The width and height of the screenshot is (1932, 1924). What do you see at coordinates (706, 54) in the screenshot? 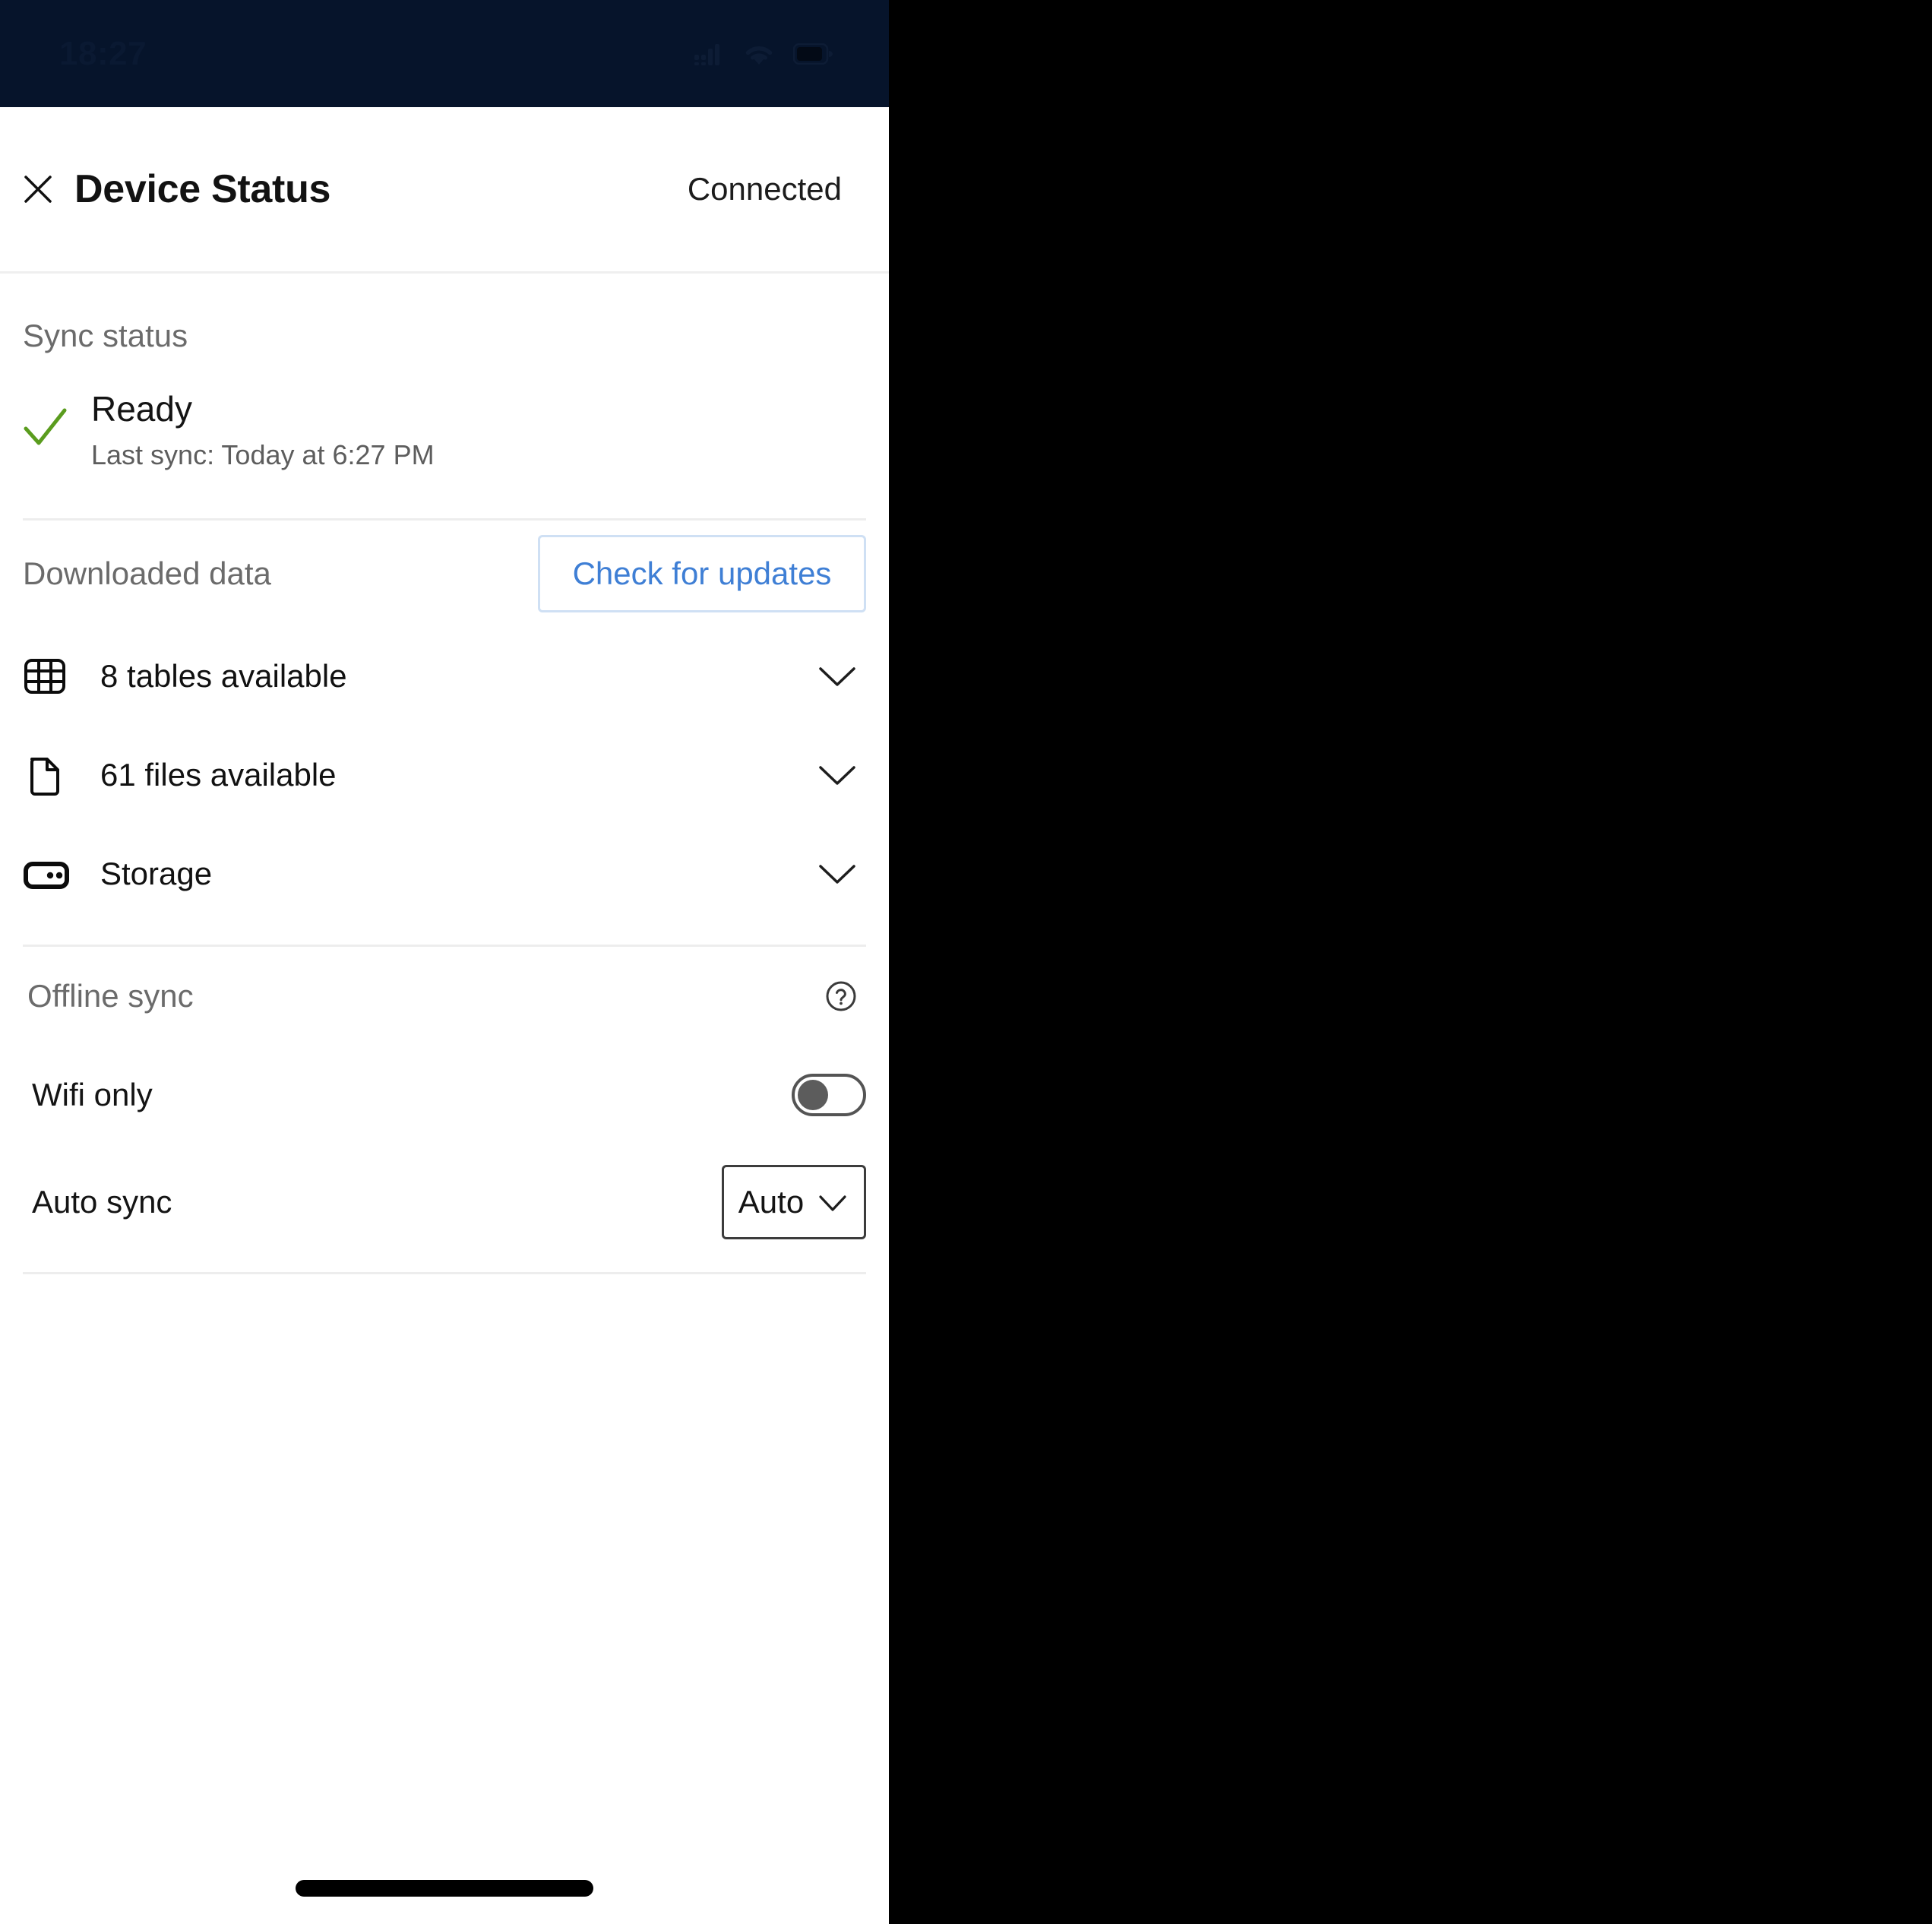
I see `cellular-signal-icon` at bounding box center [706, 54].